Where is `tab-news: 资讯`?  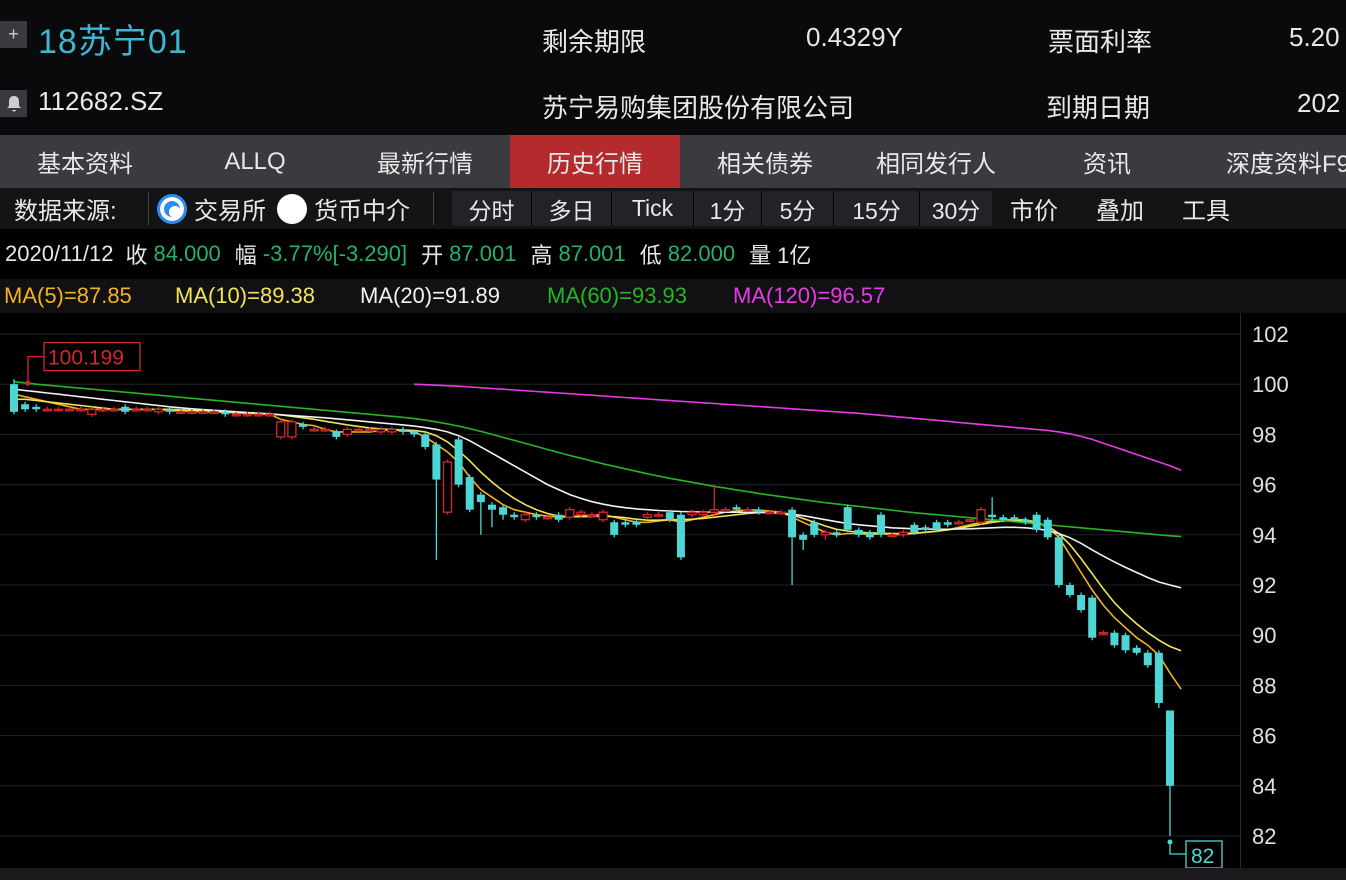
tab-news: 资讯 is located at coordinates (1107, 161).